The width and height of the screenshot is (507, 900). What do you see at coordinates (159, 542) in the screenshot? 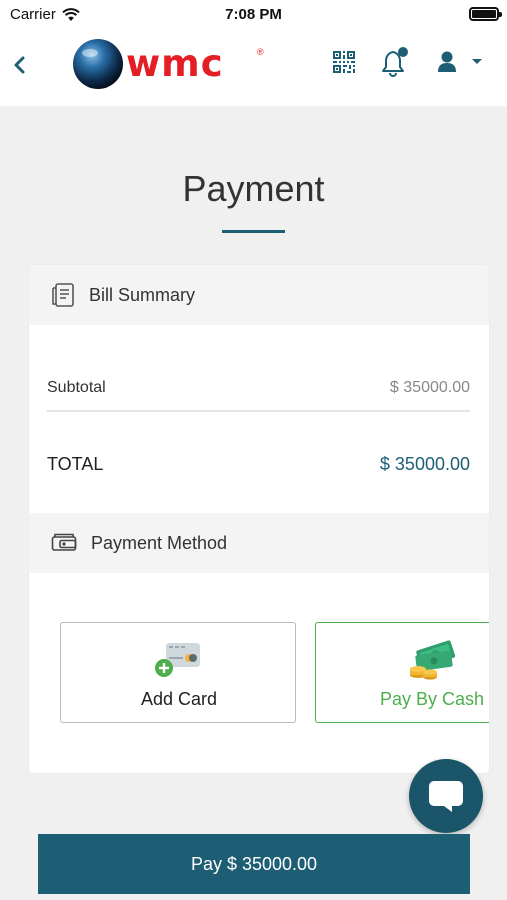
I see `payment-method-heading: Payment Method` at bounding box center [159, 542].